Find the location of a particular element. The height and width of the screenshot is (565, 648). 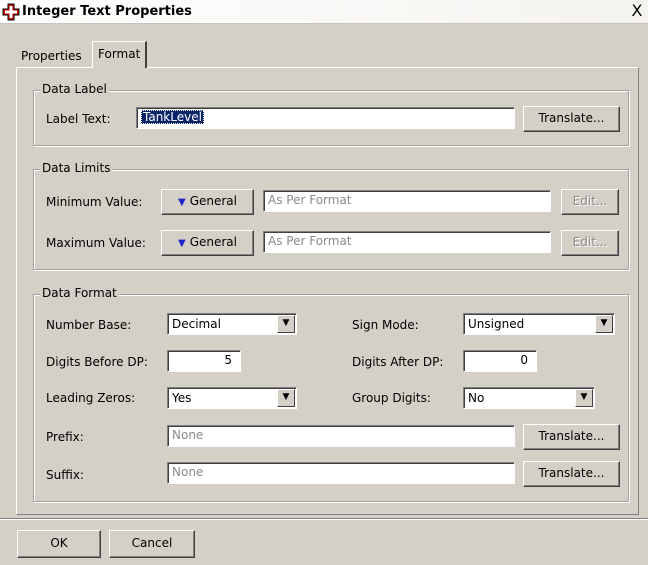

minimum-value-label: Minimum Value: is located at coordinates (94, 202).